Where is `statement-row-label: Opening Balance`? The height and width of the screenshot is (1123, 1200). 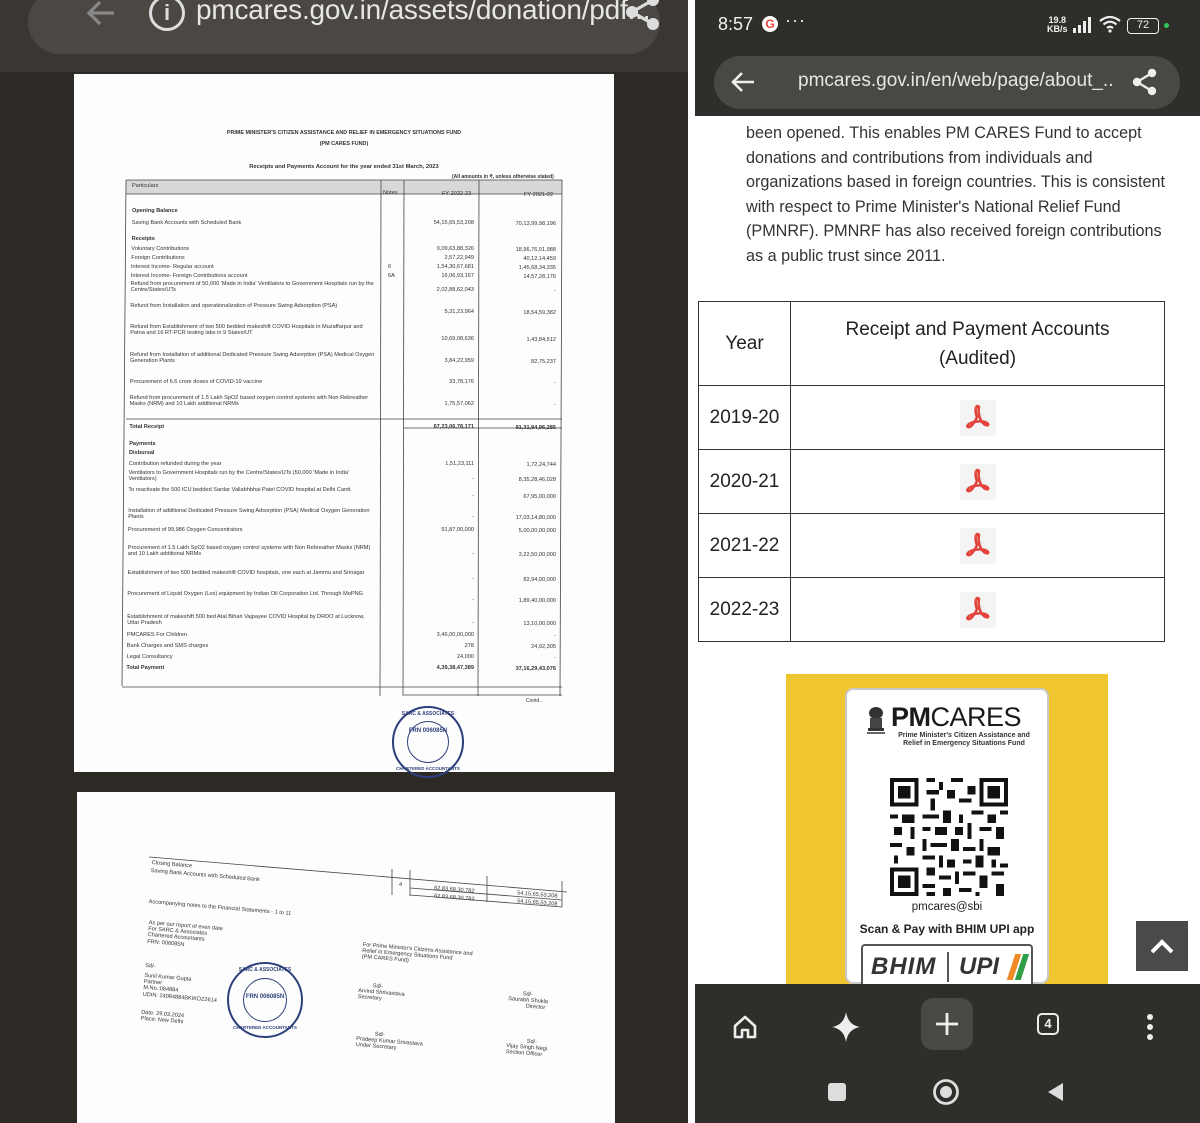
statement-row-label: Opening Balance is located at coordinates (155, 211).